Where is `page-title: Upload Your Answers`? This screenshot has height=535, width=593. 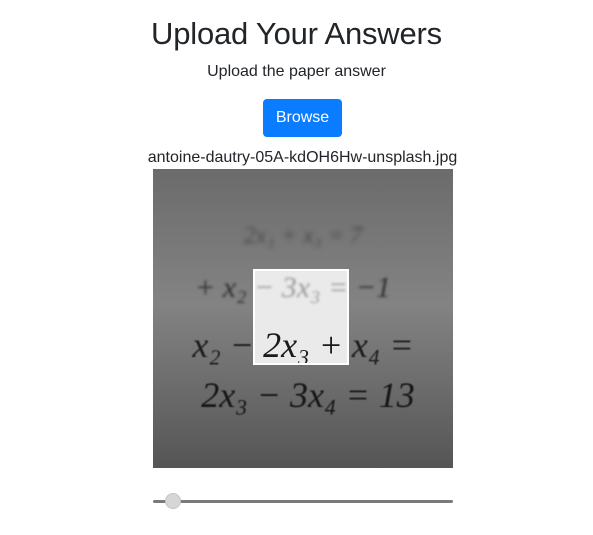 page-title: Upload Your Answers is located at coordinates (296, 33).